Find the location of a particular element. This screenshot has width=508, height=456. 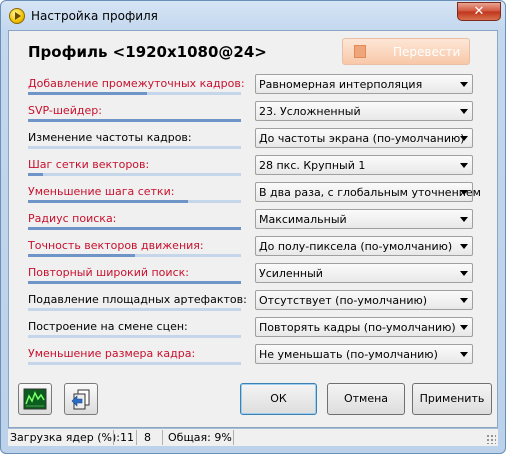

status-bar: Загрузка ядер (%): 11 8 Общая: 9% is located at coordinates (253, 437).